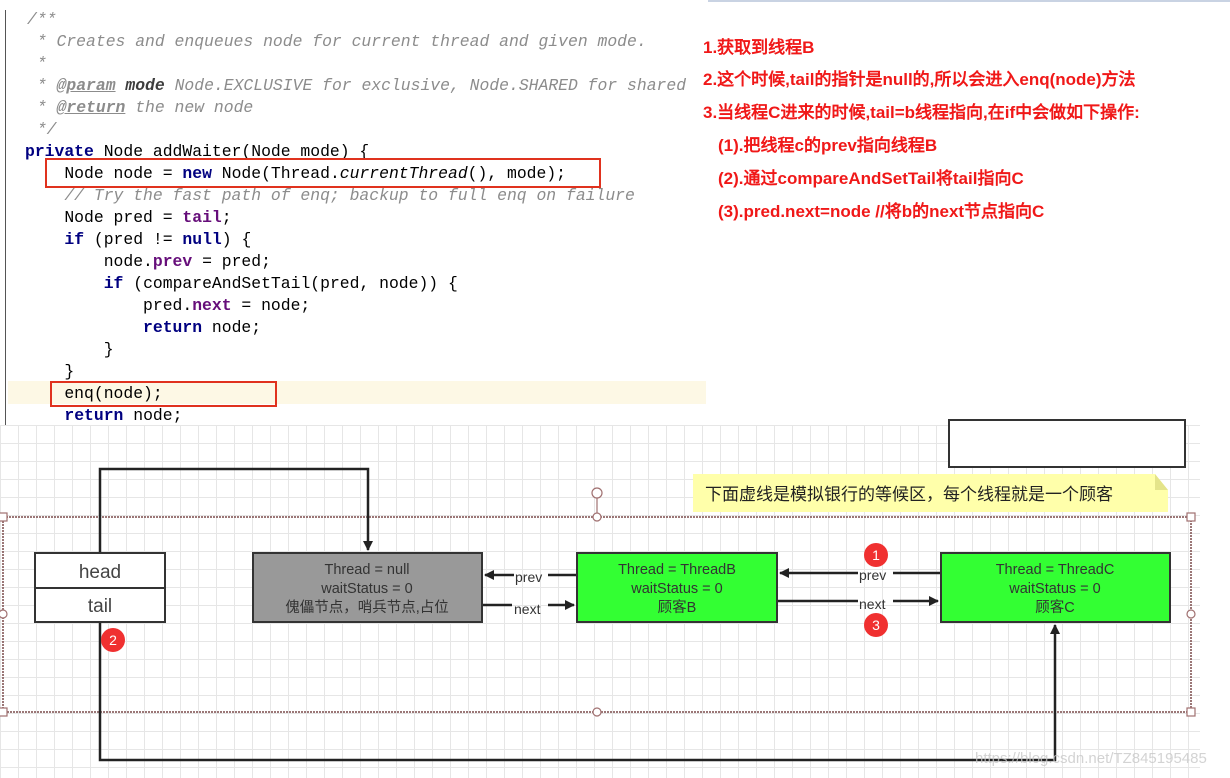 The image size is (1230, 778). I want to click on badge-2: 2, so click(113, 640).